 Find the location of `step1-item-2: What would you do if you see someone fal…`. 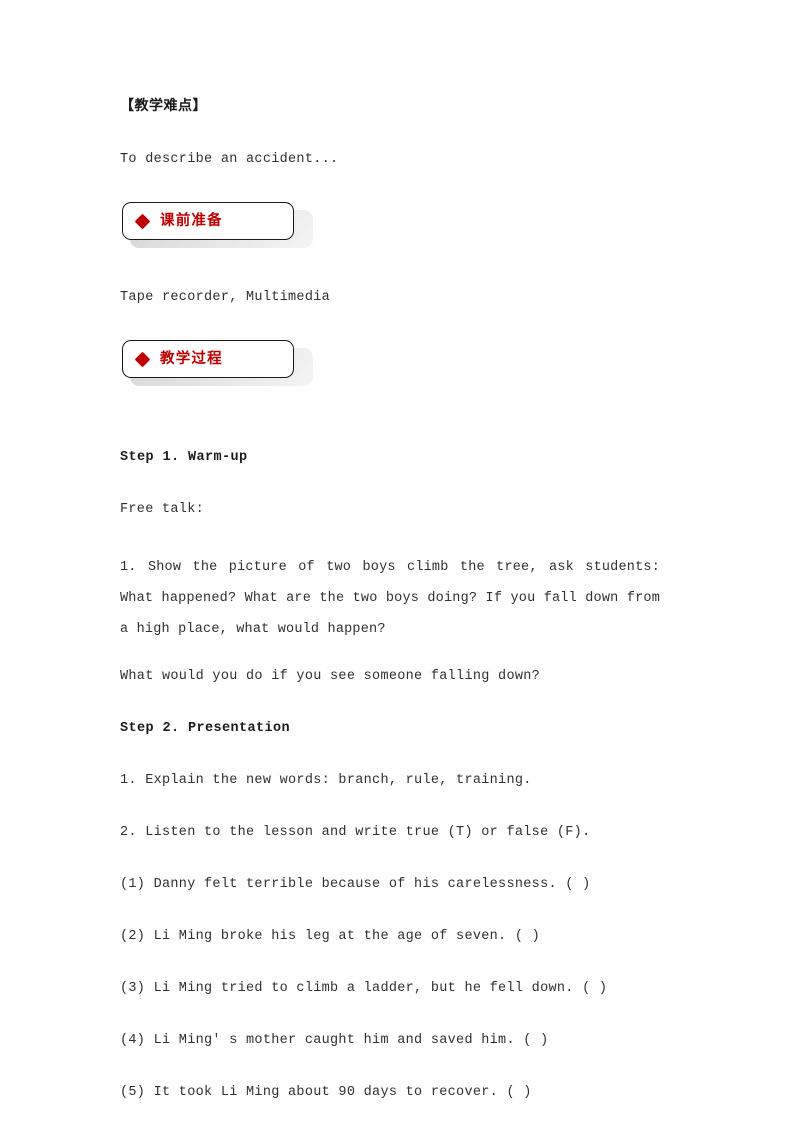

step1-item-2: What would you do if you see someone fal… is located at coordinates (330, 676).